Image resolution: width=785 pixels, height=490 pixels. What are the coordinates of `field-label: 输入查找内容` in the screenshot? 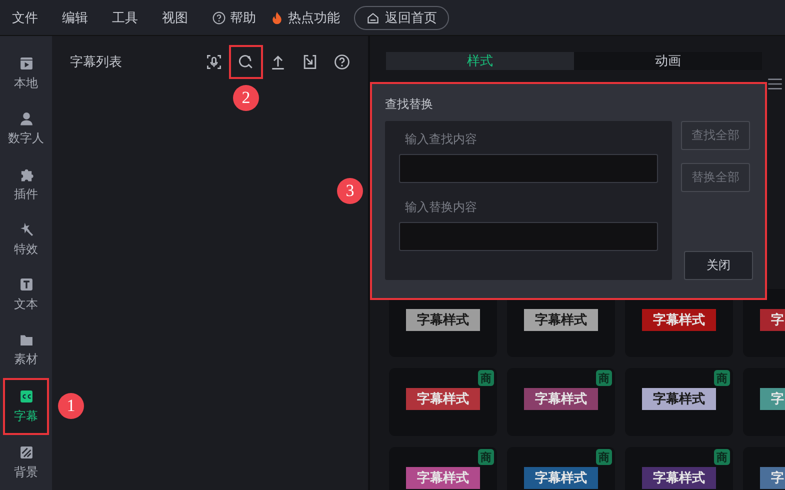 It's located at (441, 139).